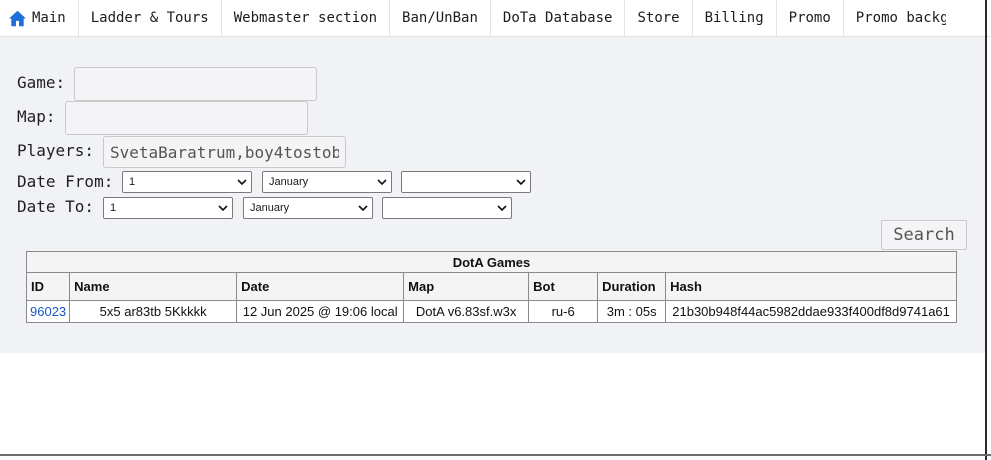 The height and width of the screenshot is (460, 991). I want to click on date-to-month-value: January, so click(270, 208).